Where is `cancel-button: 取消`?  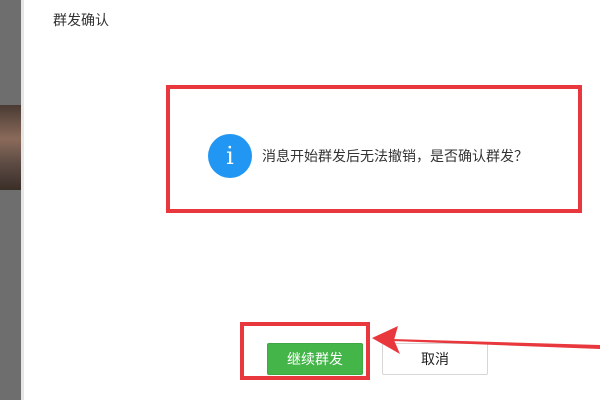
cancel-button: 取消 is located at coordinates (435, 359).